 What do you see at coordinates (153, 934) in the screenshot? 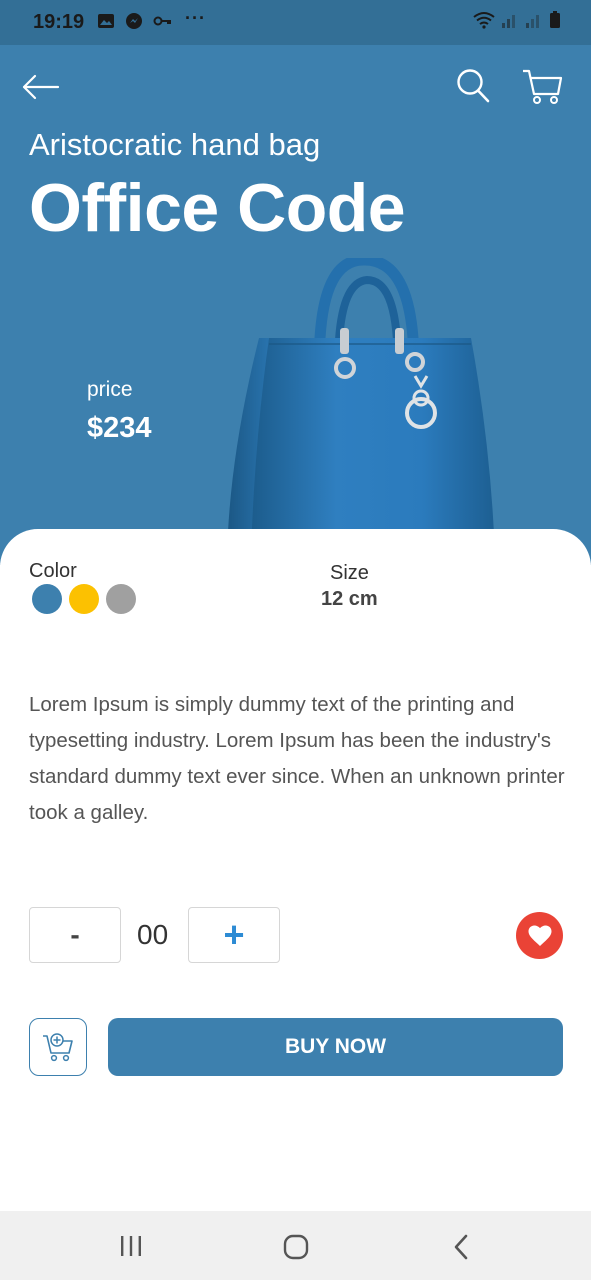
I see `quantity-value: 00` at bounding box center [153, 934].